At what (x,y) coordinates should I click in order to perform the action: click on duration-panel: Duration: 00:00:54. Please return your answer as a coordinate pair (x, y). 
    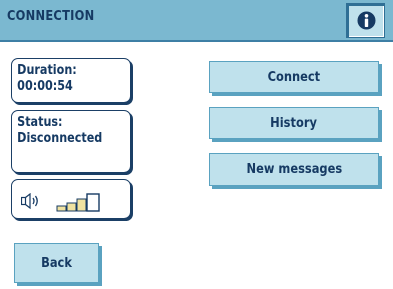
    Looking at the image, I should click on (71, 80).